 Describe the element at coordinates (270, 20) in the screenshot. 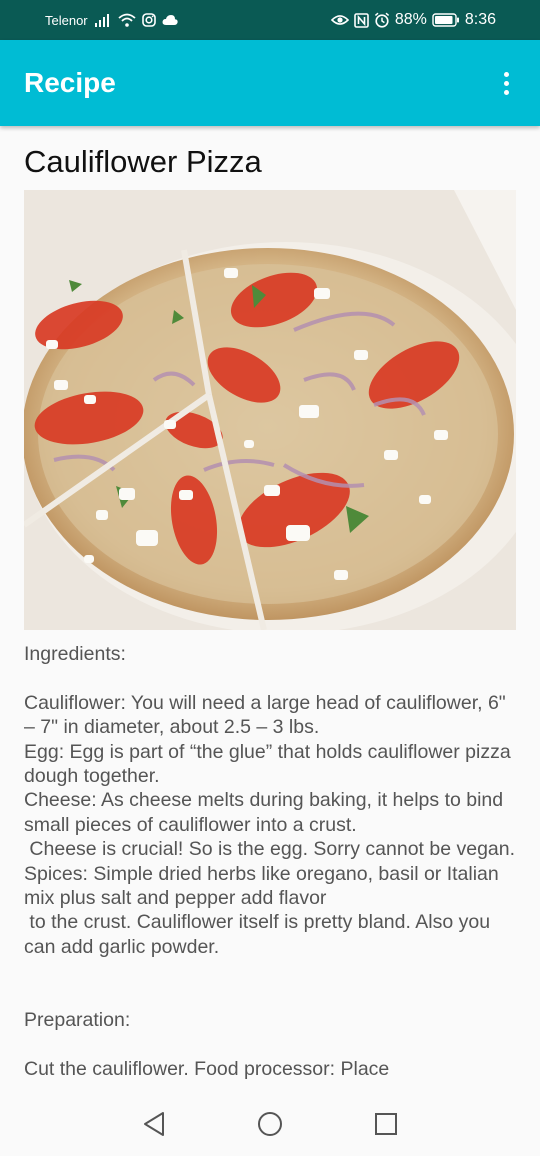

I see `status-bar: Telenor 88% 8:36` at that location.